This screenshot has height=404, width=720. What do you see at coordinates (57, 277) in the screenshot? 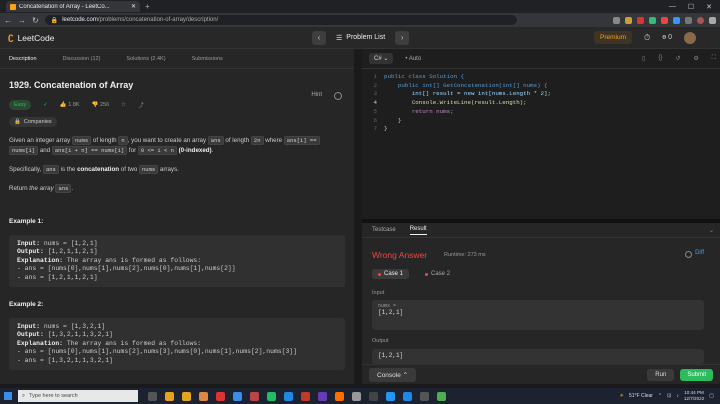
I see `explanation-line: - ans = [1,2,1,1,2,1]` at bounding box center [57, 277].